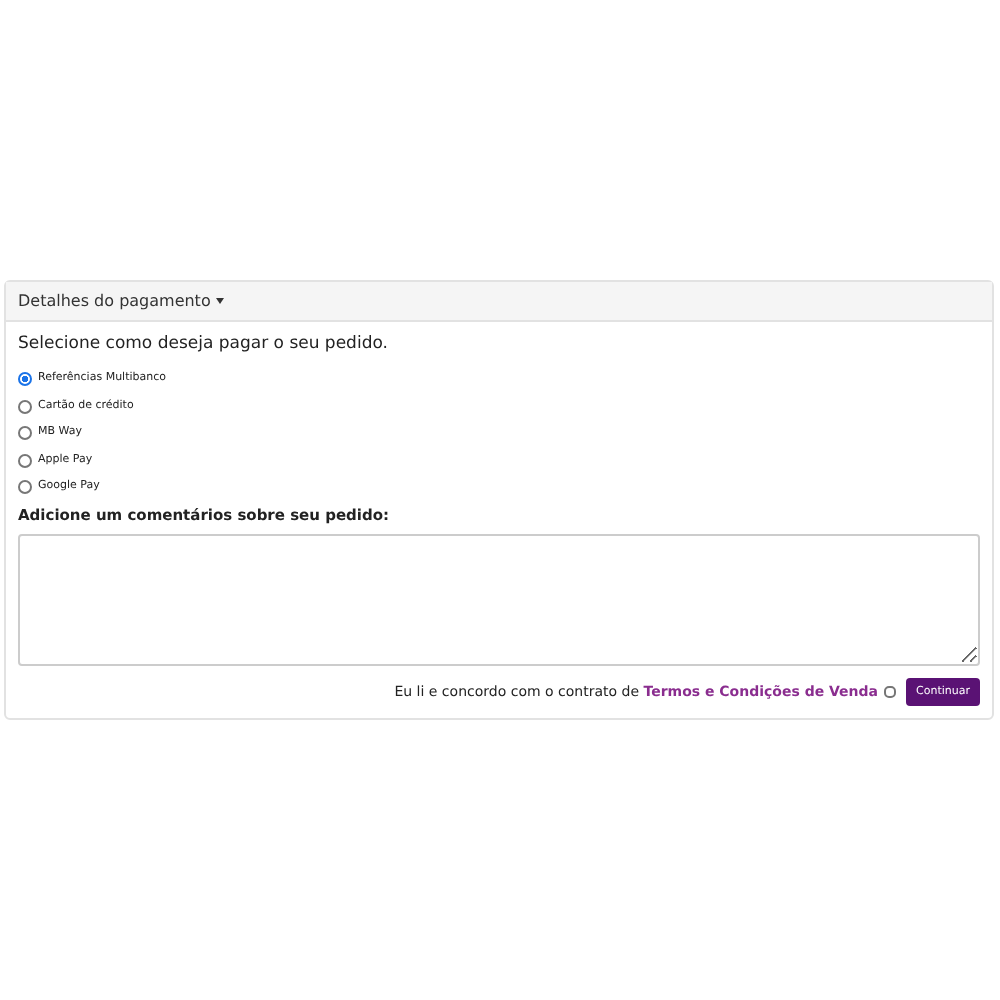  Describe the element at coordinates (220, 301) in the screenshot. I see `caret-icon` at that location.